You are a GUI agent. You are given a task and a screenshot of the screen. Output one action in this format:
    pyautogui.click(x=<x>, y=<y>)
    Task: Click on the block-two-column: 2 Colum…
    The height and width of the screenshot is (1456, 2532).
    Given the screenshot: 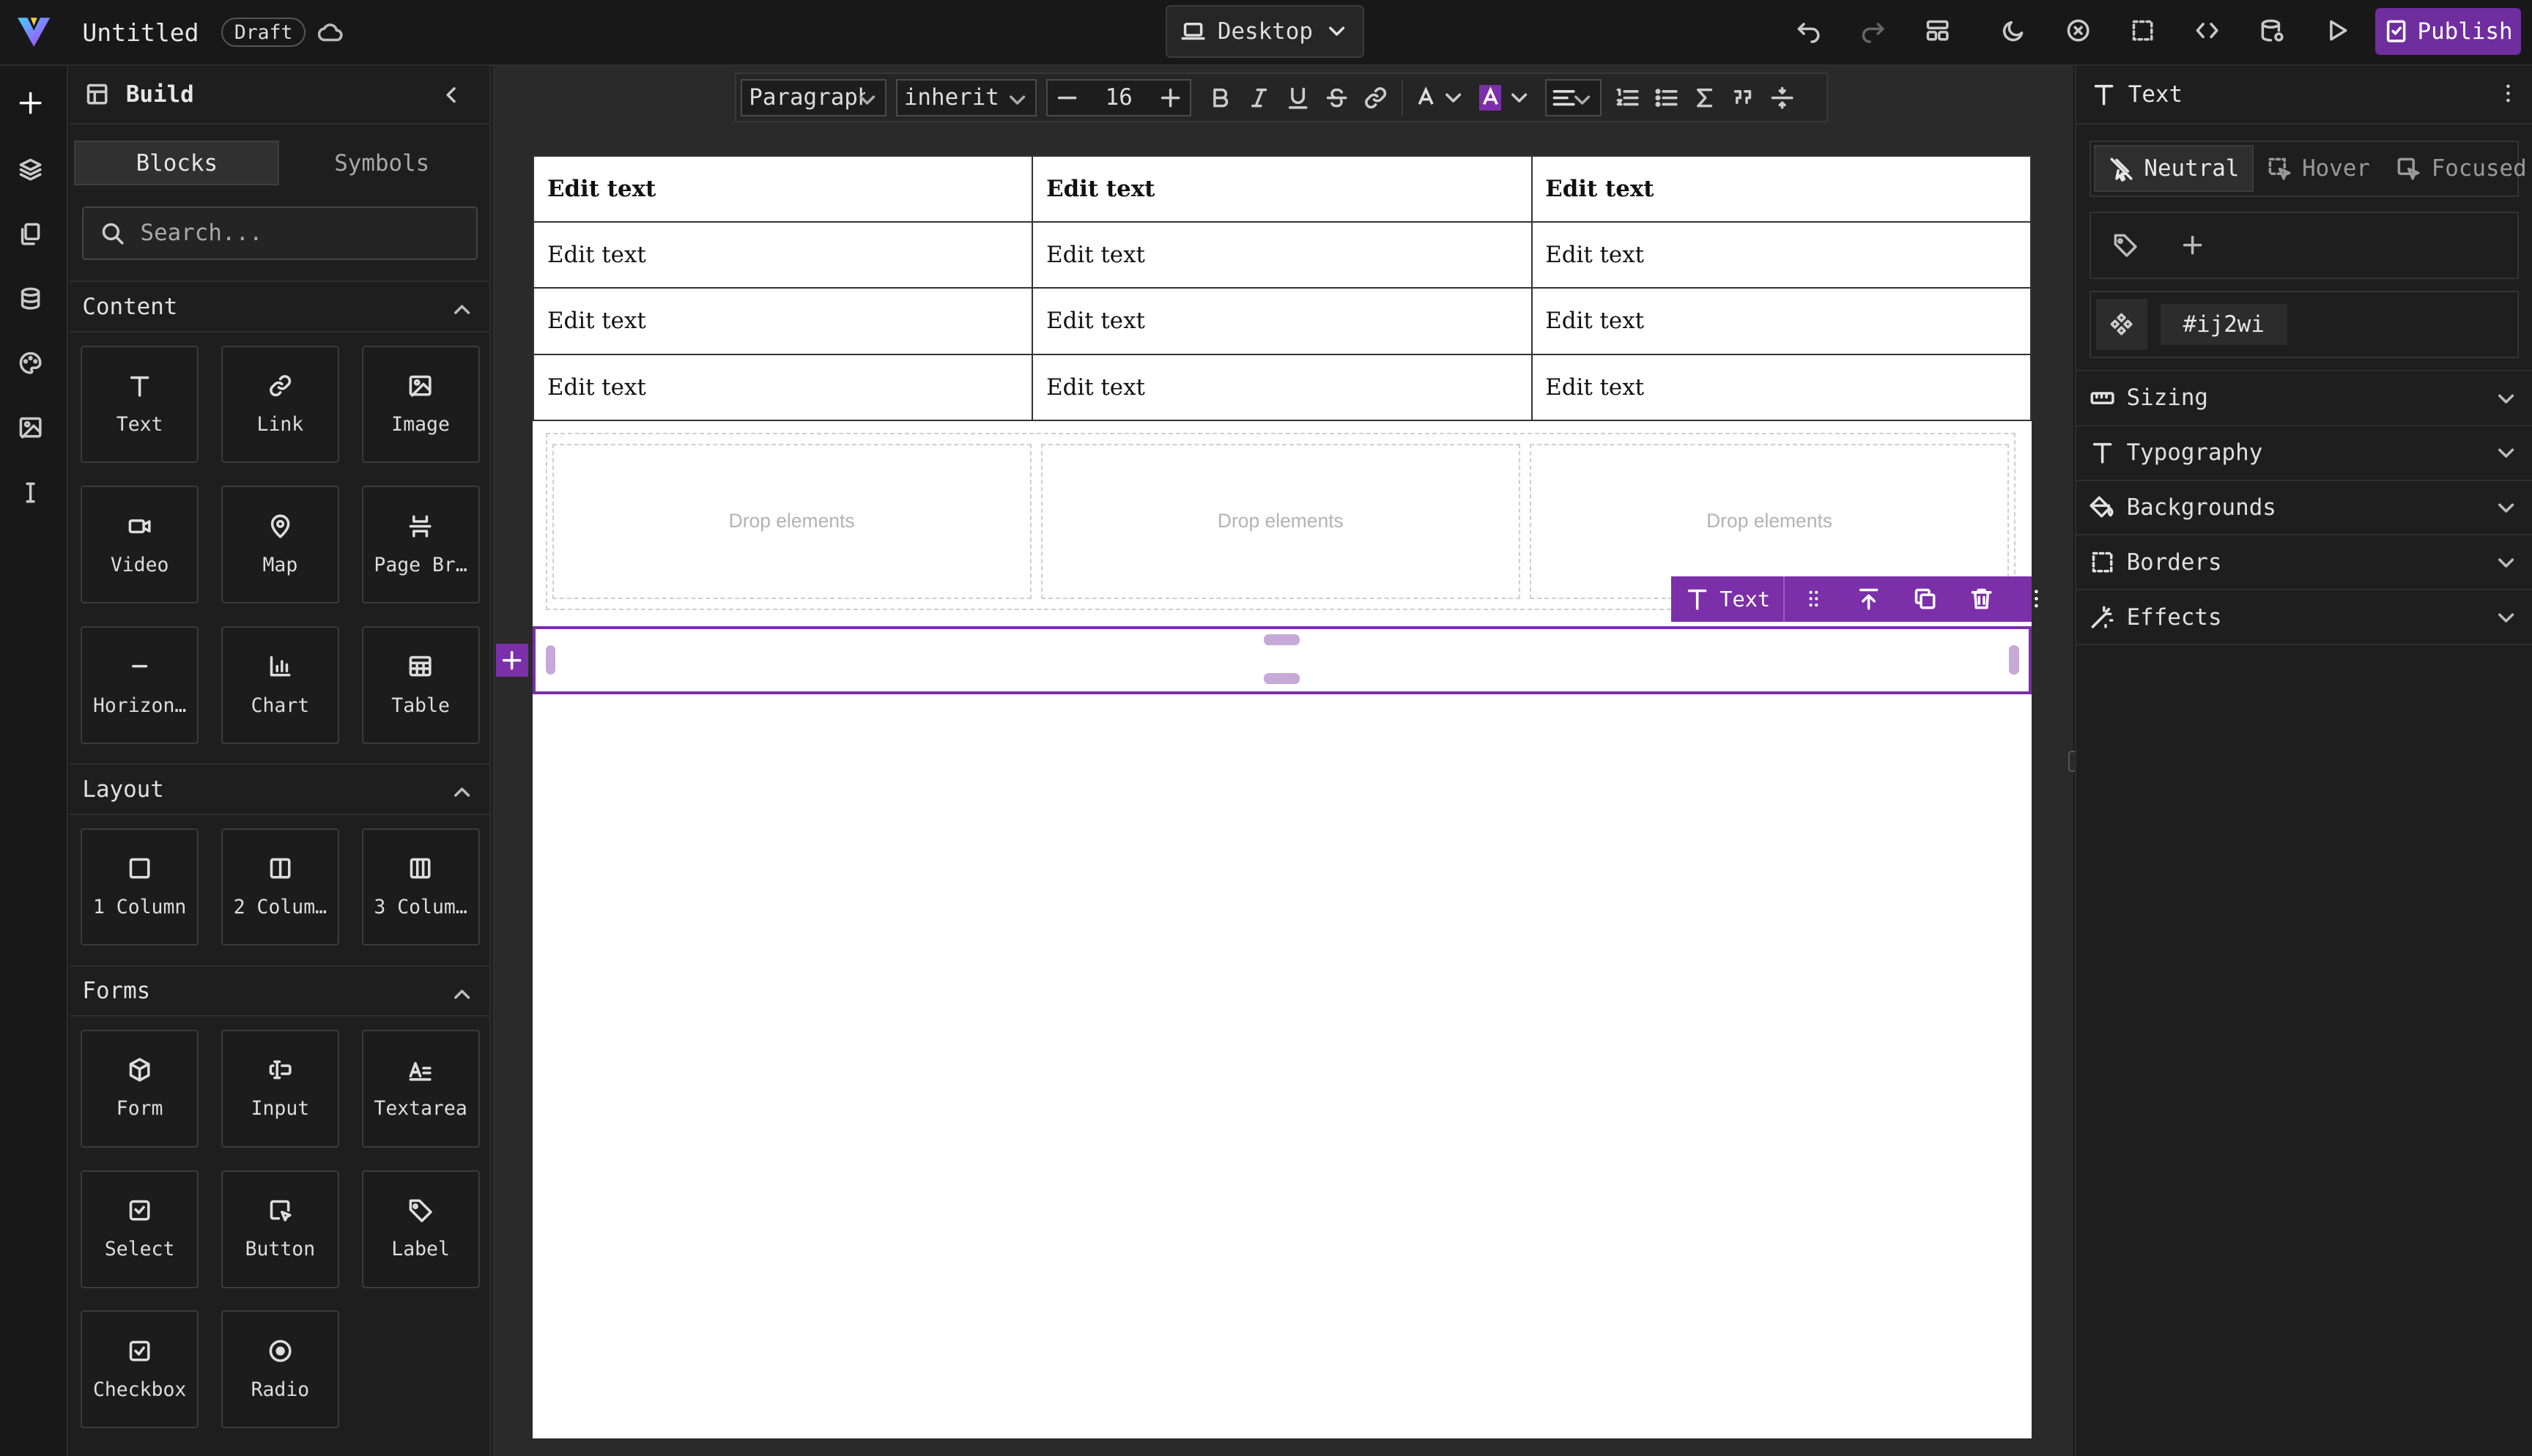 What is the action you would take?
    pyautogui.click(x=280, y=887)
    